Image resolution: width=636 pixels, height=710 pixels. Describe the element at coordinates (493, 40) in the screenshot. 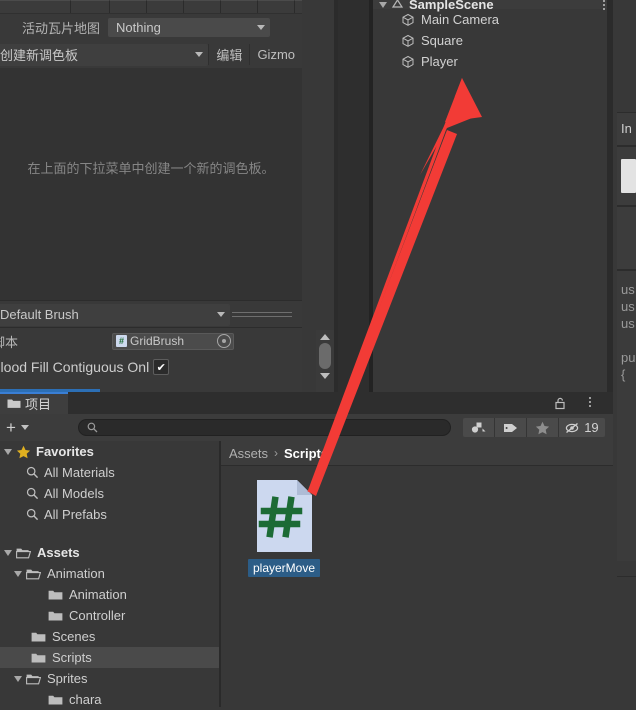

I see `hierarchy-item-square: Square` at that location.